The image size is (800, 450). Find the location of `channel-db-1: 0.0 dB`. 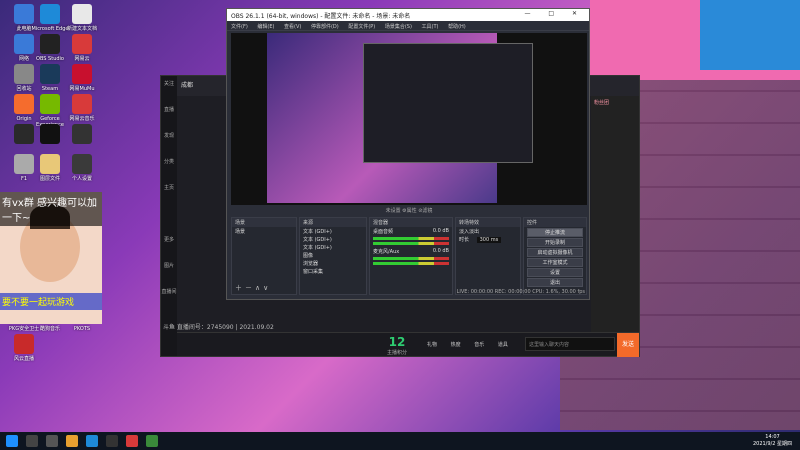

channel-db-1: 0.0 dB is located at coordinates (440, 251).